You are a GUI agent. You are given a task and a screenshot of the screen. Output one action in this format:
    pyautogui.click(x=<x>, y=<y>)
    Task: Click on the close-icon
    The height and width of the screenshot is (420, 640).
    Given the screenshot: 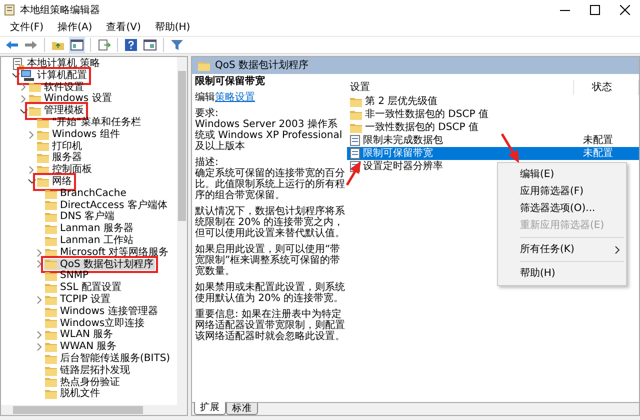 What is the action you would take?
    pyautogui.click(x=625, y=10)
    